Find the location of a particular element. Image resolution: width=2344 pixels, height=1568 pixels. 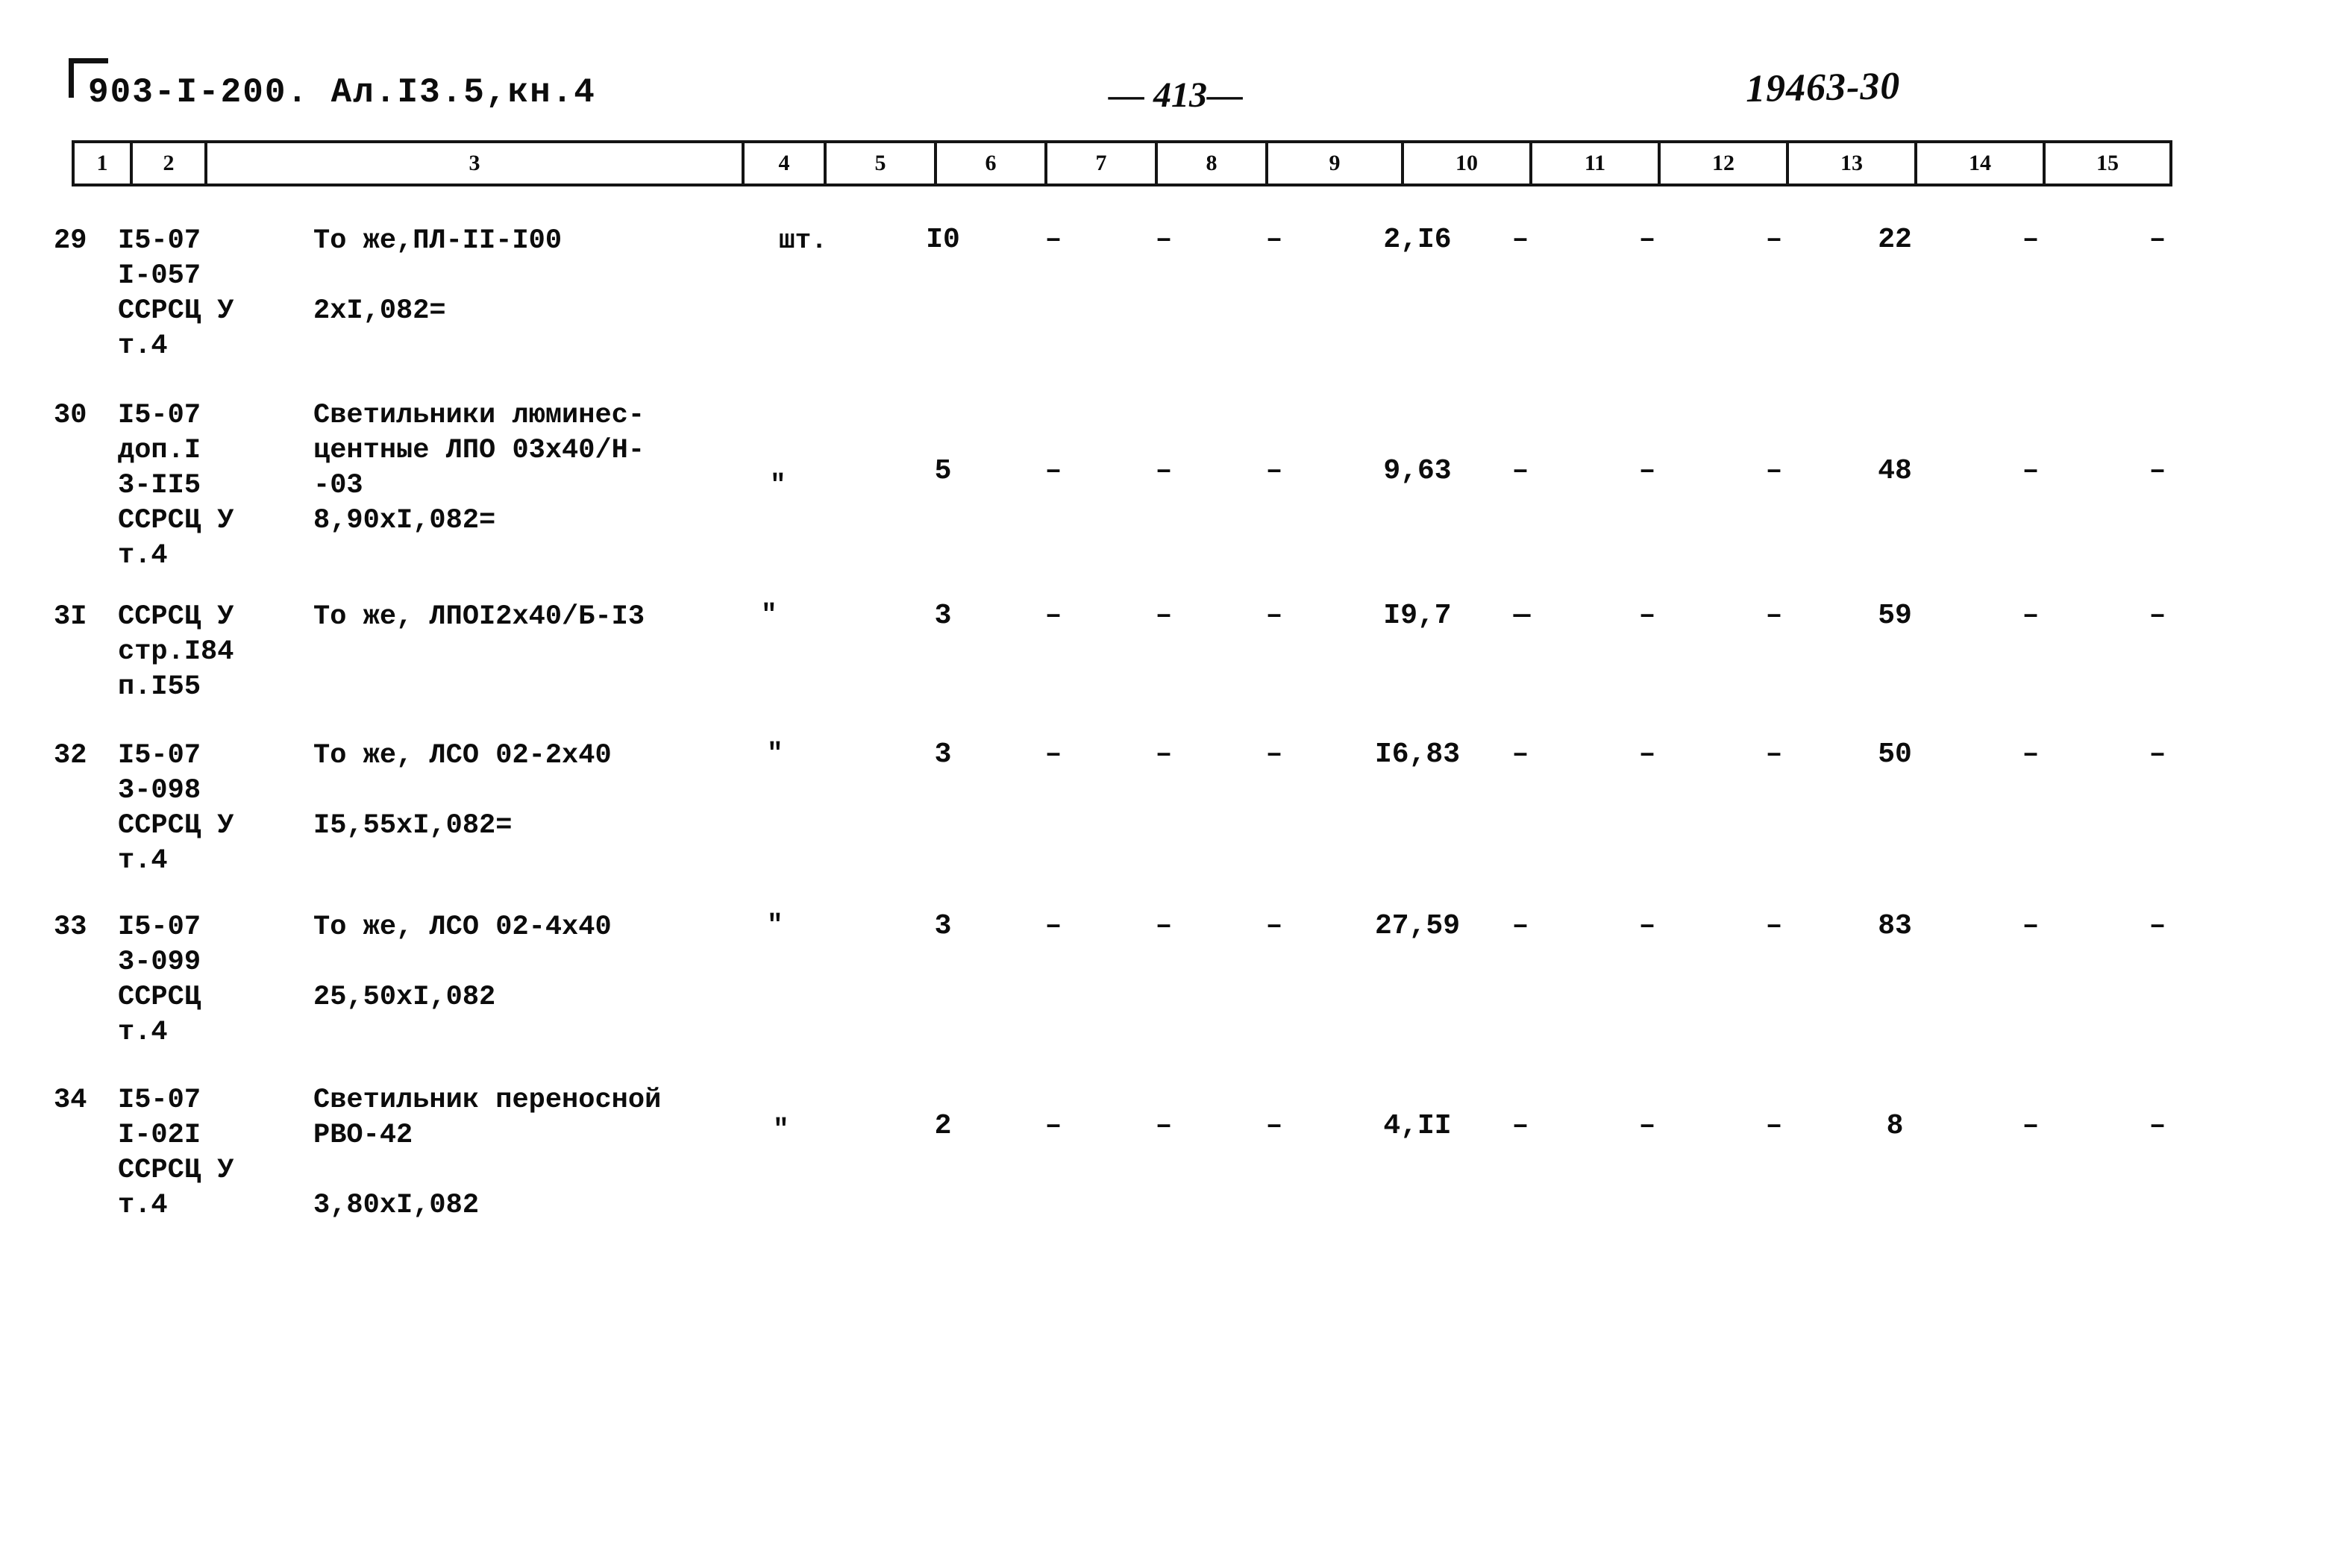

row-col9: 27,59 is located at coordinates (1417, 926).